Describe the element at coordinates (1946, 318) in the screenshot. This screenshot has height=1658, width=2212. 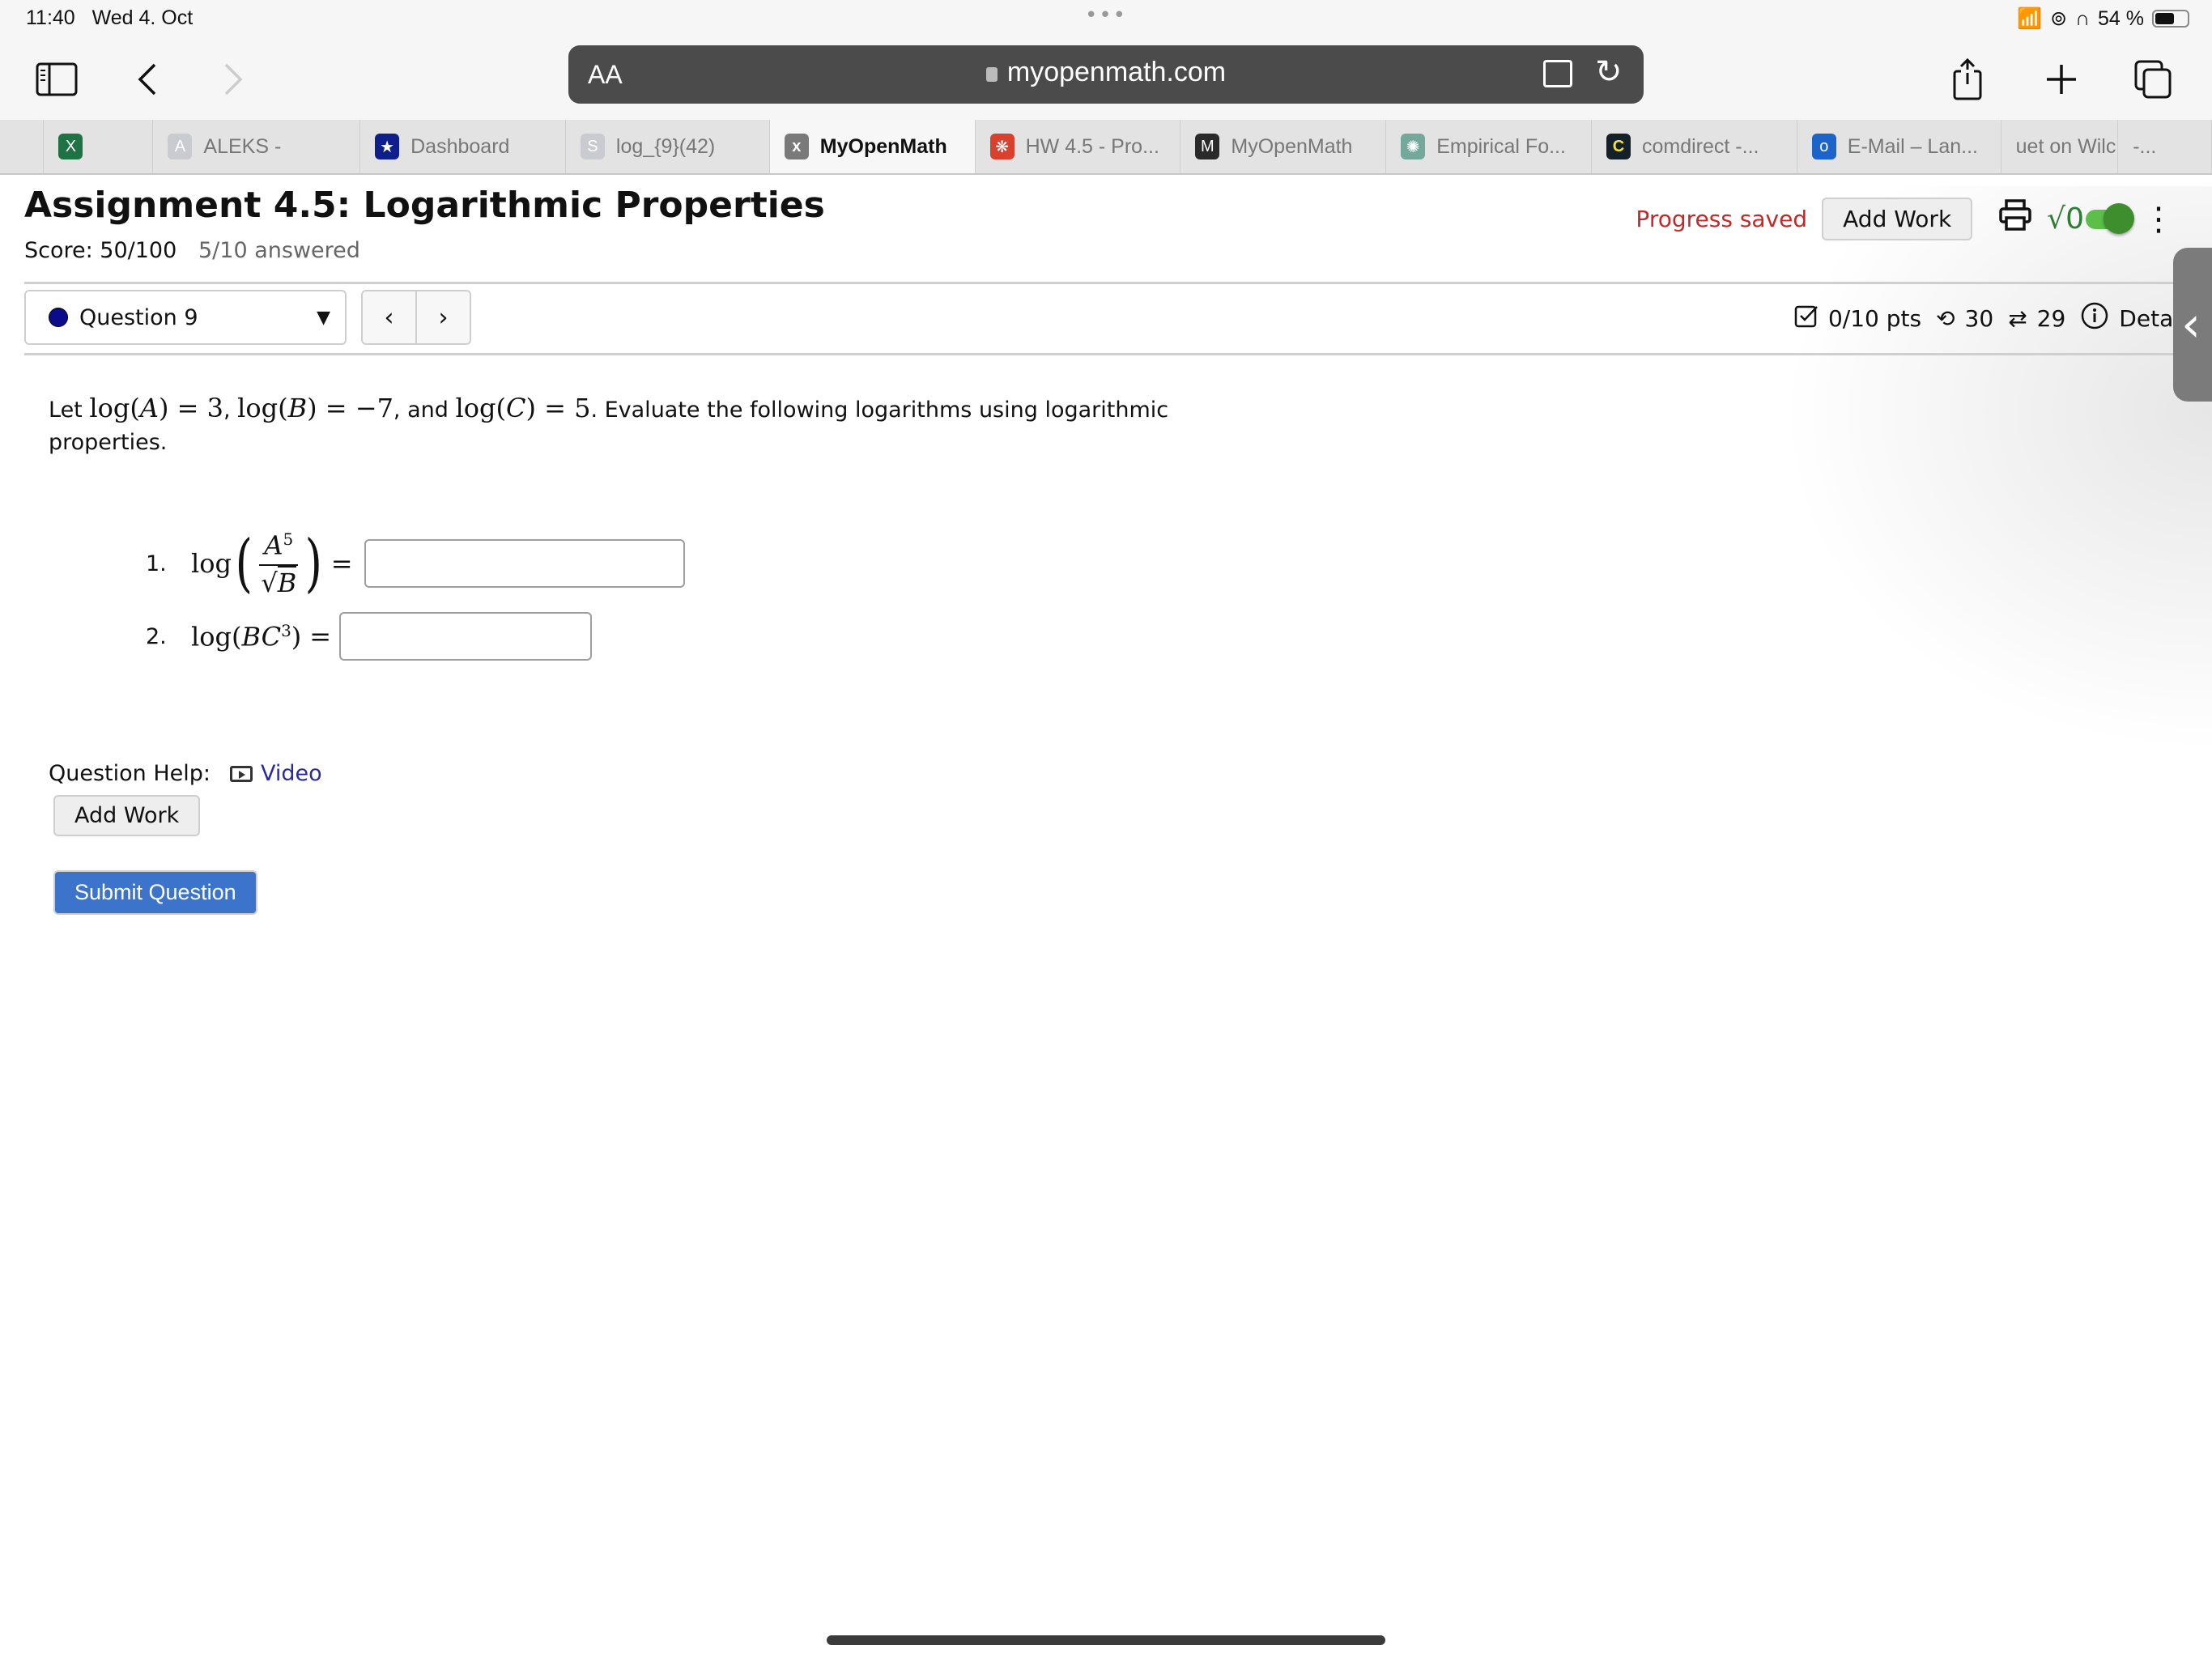
I see `retry-icon: ⟲` at that location.